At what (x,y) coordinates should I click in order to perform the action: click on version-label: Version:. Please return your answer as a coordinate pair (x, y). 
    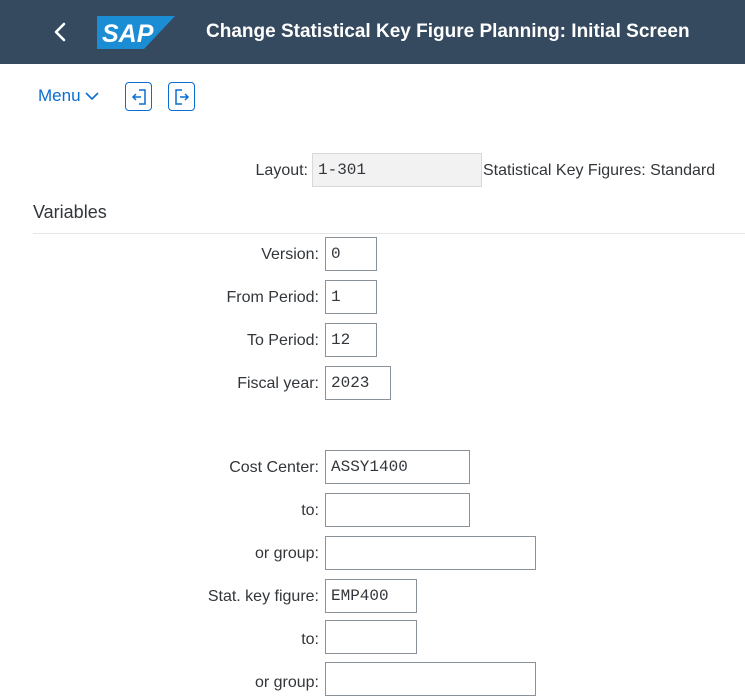
    Looking at the image, I should click on (290, 254).